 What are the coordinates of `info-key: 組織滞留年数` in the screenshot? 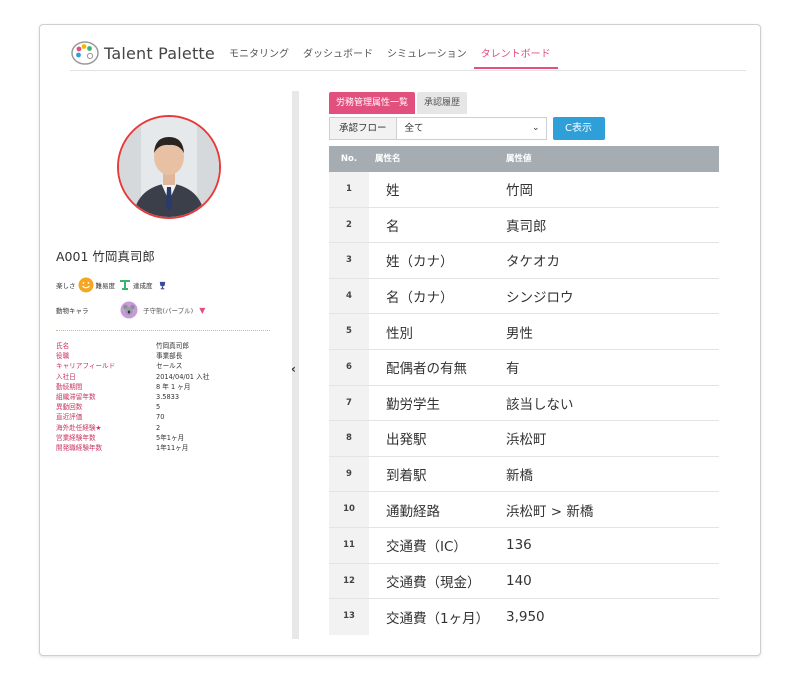 It's located at (76, 396).